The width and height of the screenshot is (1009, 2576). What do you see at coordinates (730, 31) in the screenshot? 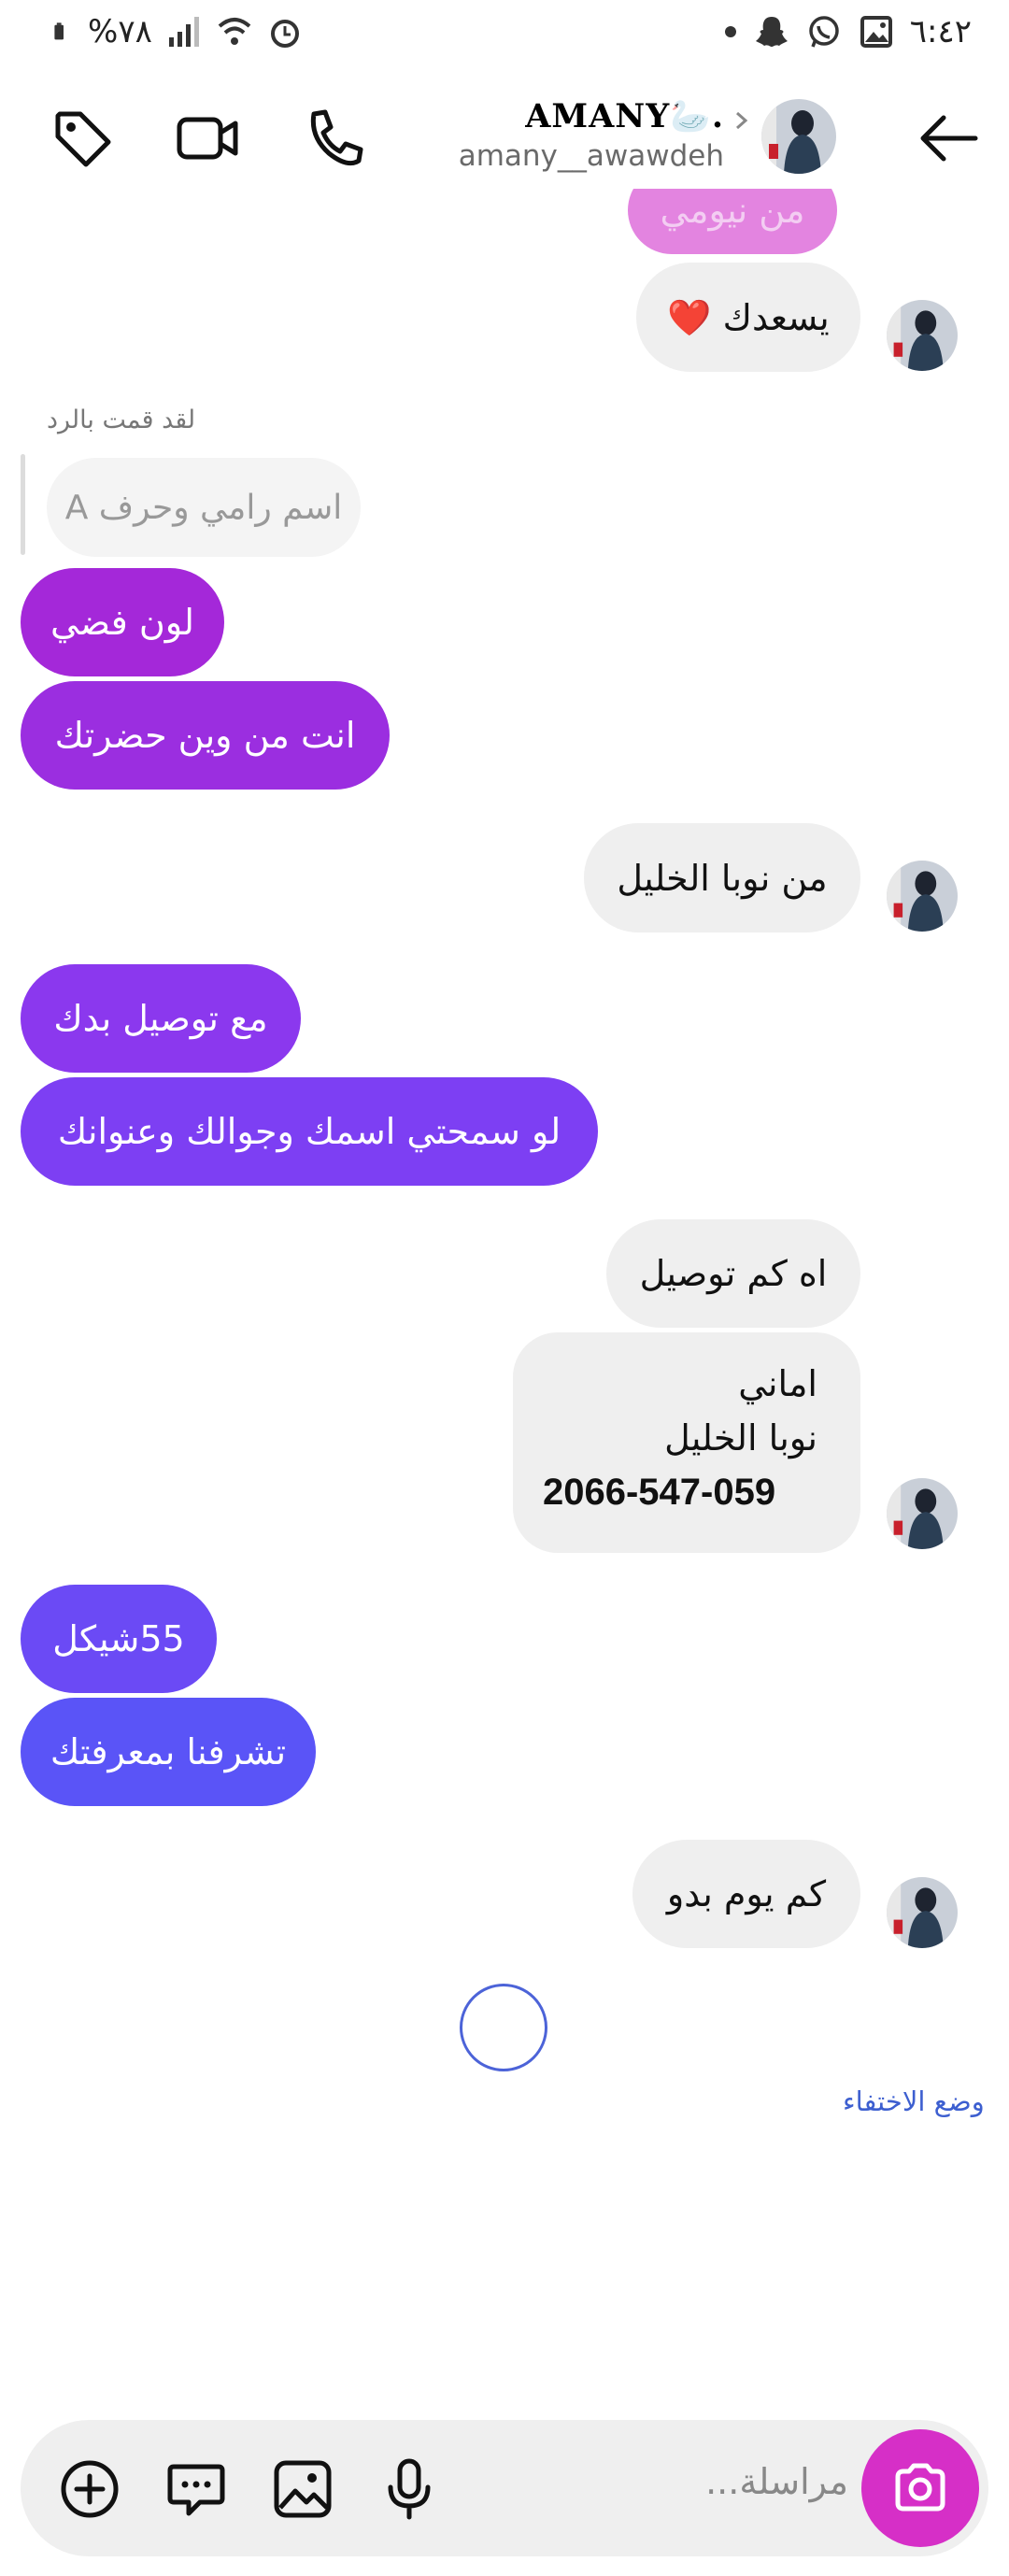
I see `notification-dot-icon` at bounding box center [730, 31].